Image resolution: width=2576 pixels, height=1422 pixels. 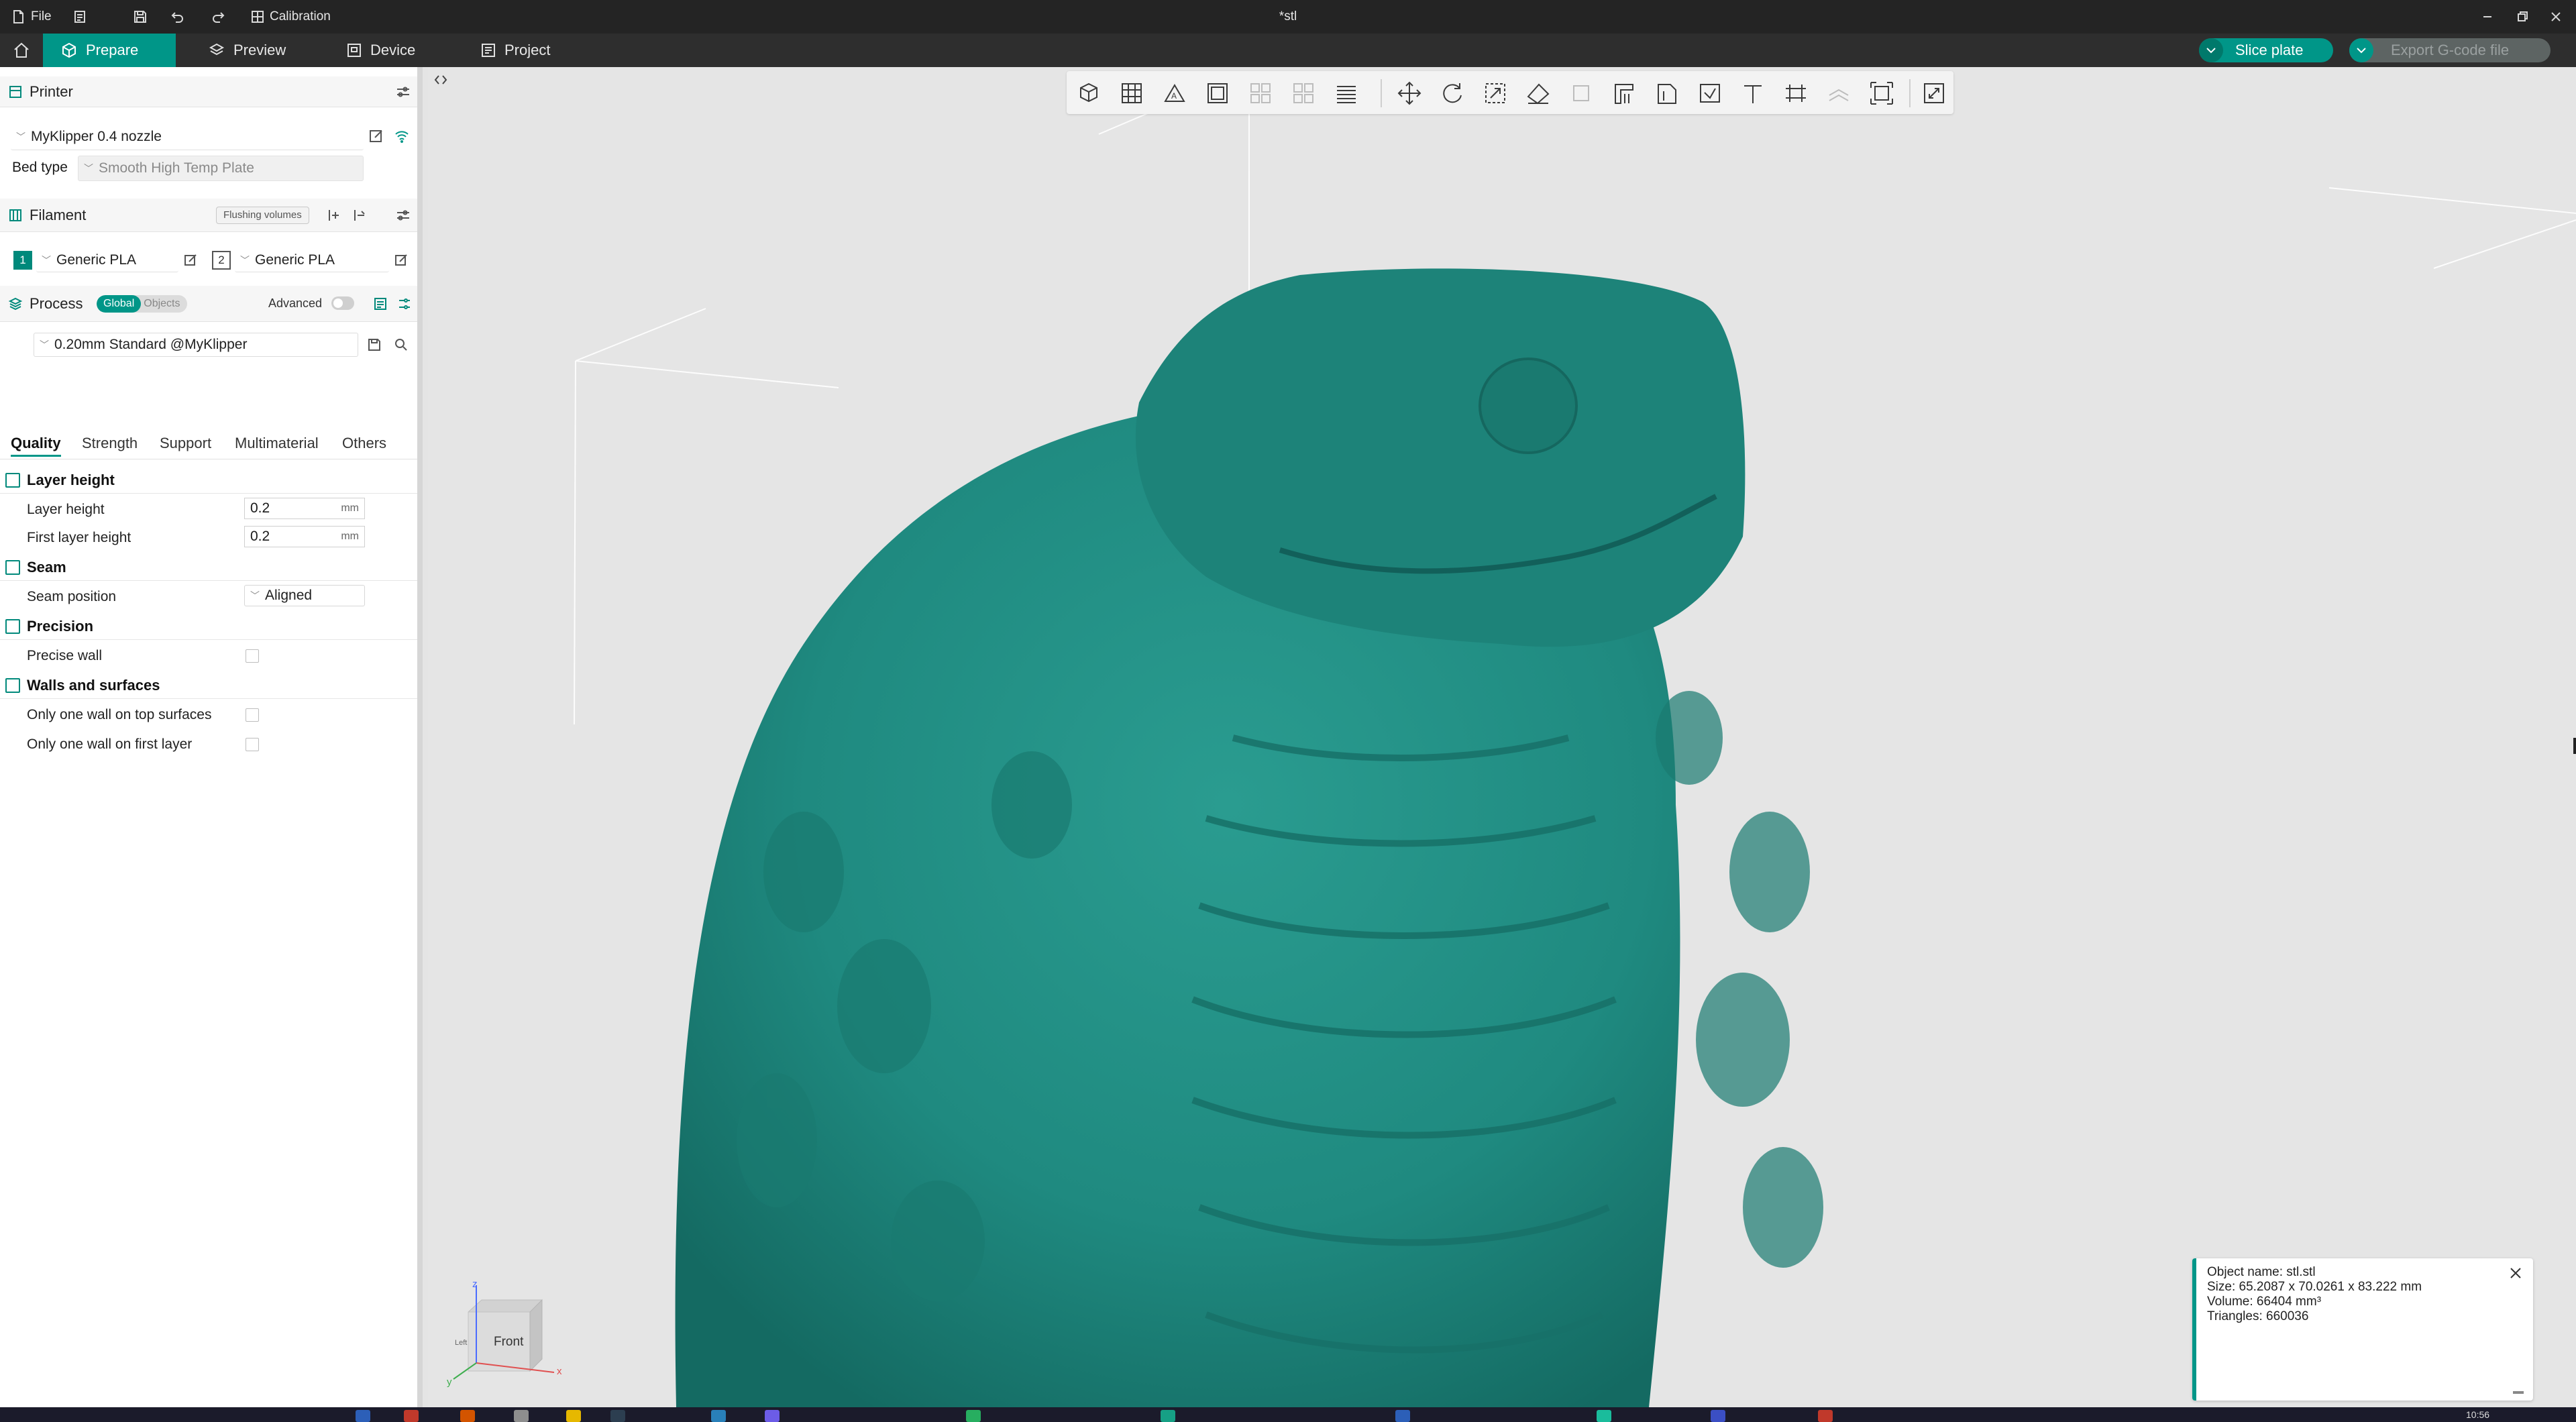 What do you see at coordinates (51, 91) in the screenshot?
I see `printer-section-title: Printer` at bounding box center [51, 91].